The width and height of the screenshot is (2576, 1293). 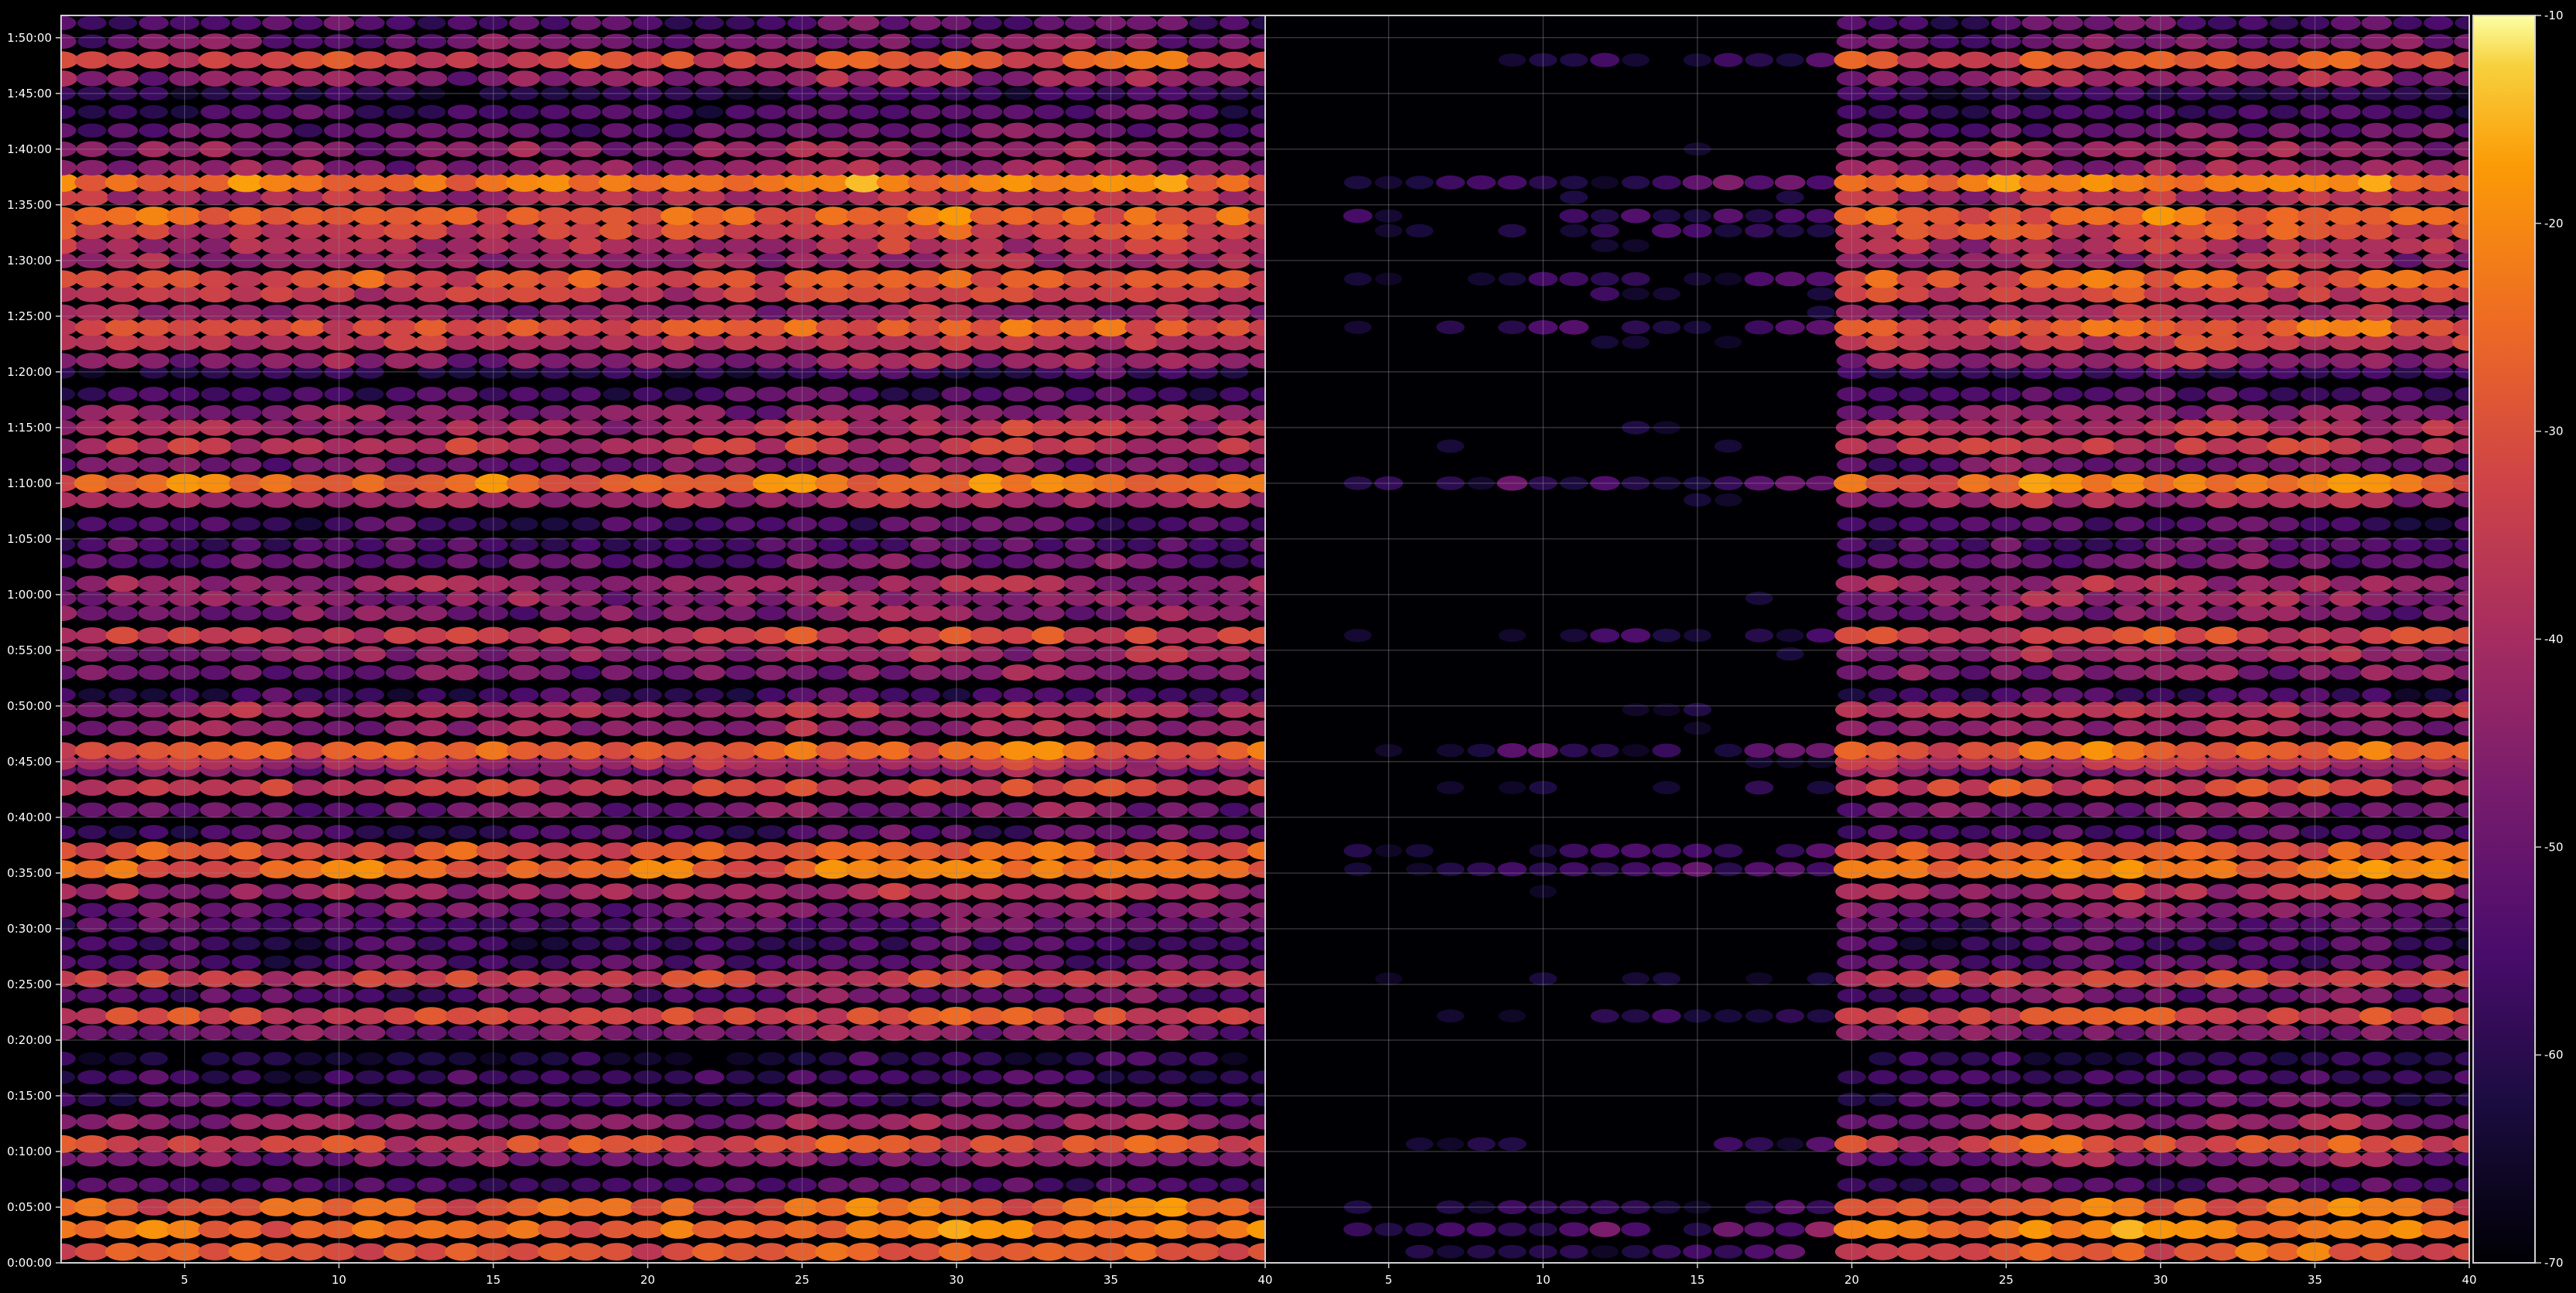 I want to click on y-tick-label: 1:00:00, so click(x=30, y=595).